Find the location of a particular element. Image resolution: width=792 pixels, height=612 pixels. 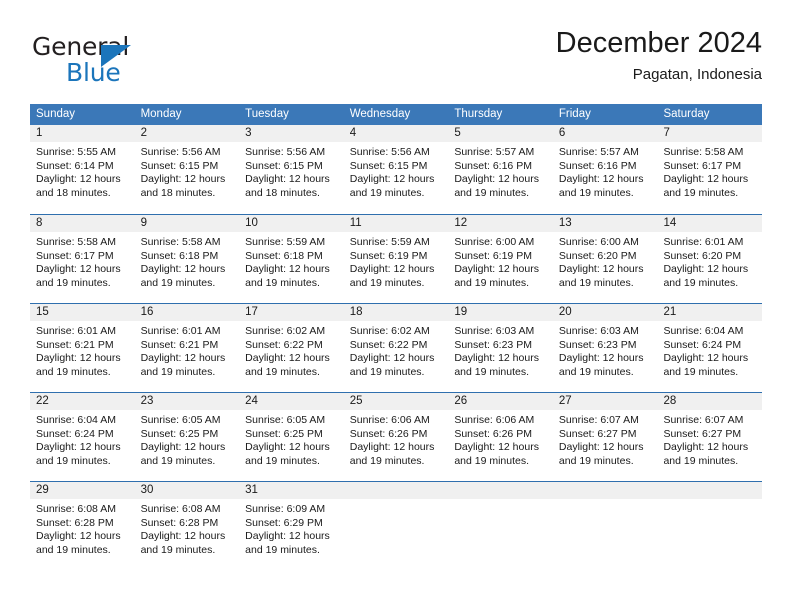

day-number: 13 is located at coordinates (605, 223).